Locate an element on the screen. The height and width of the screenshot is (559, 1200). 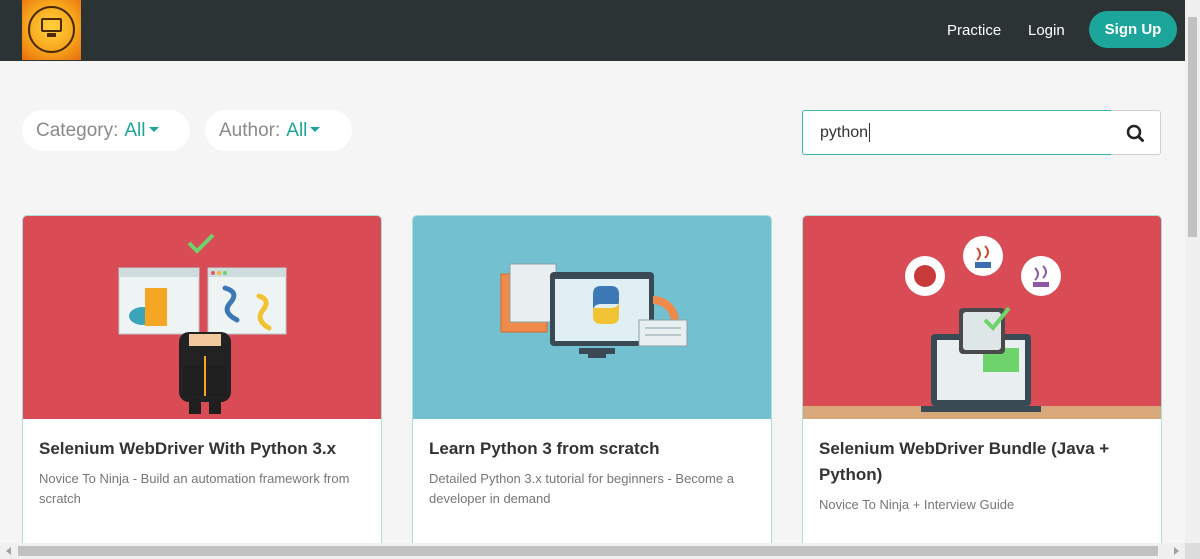
search-icon is located at coordinates (1135, 133).